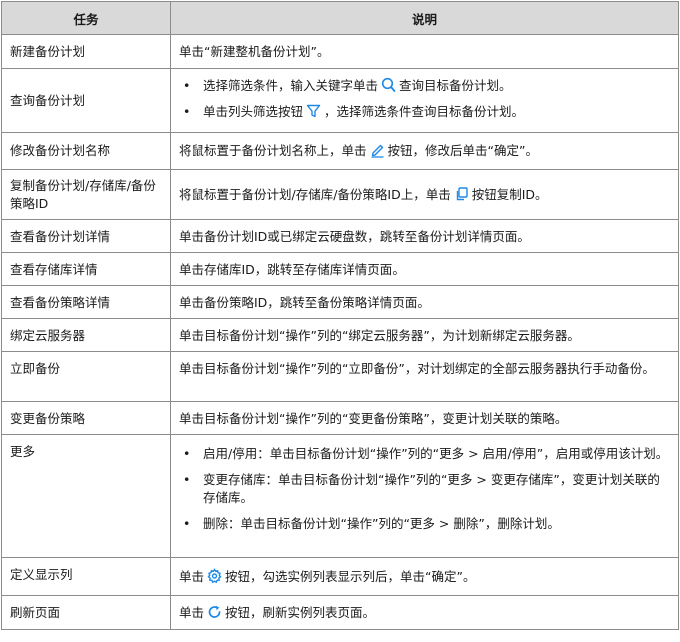 The image size is (680, 642). What do you see at coordinates (424, 51) in the screenshot?
I see `description-cell: 单击“新建整机备份计划”。` at bounding box center [424, 51].